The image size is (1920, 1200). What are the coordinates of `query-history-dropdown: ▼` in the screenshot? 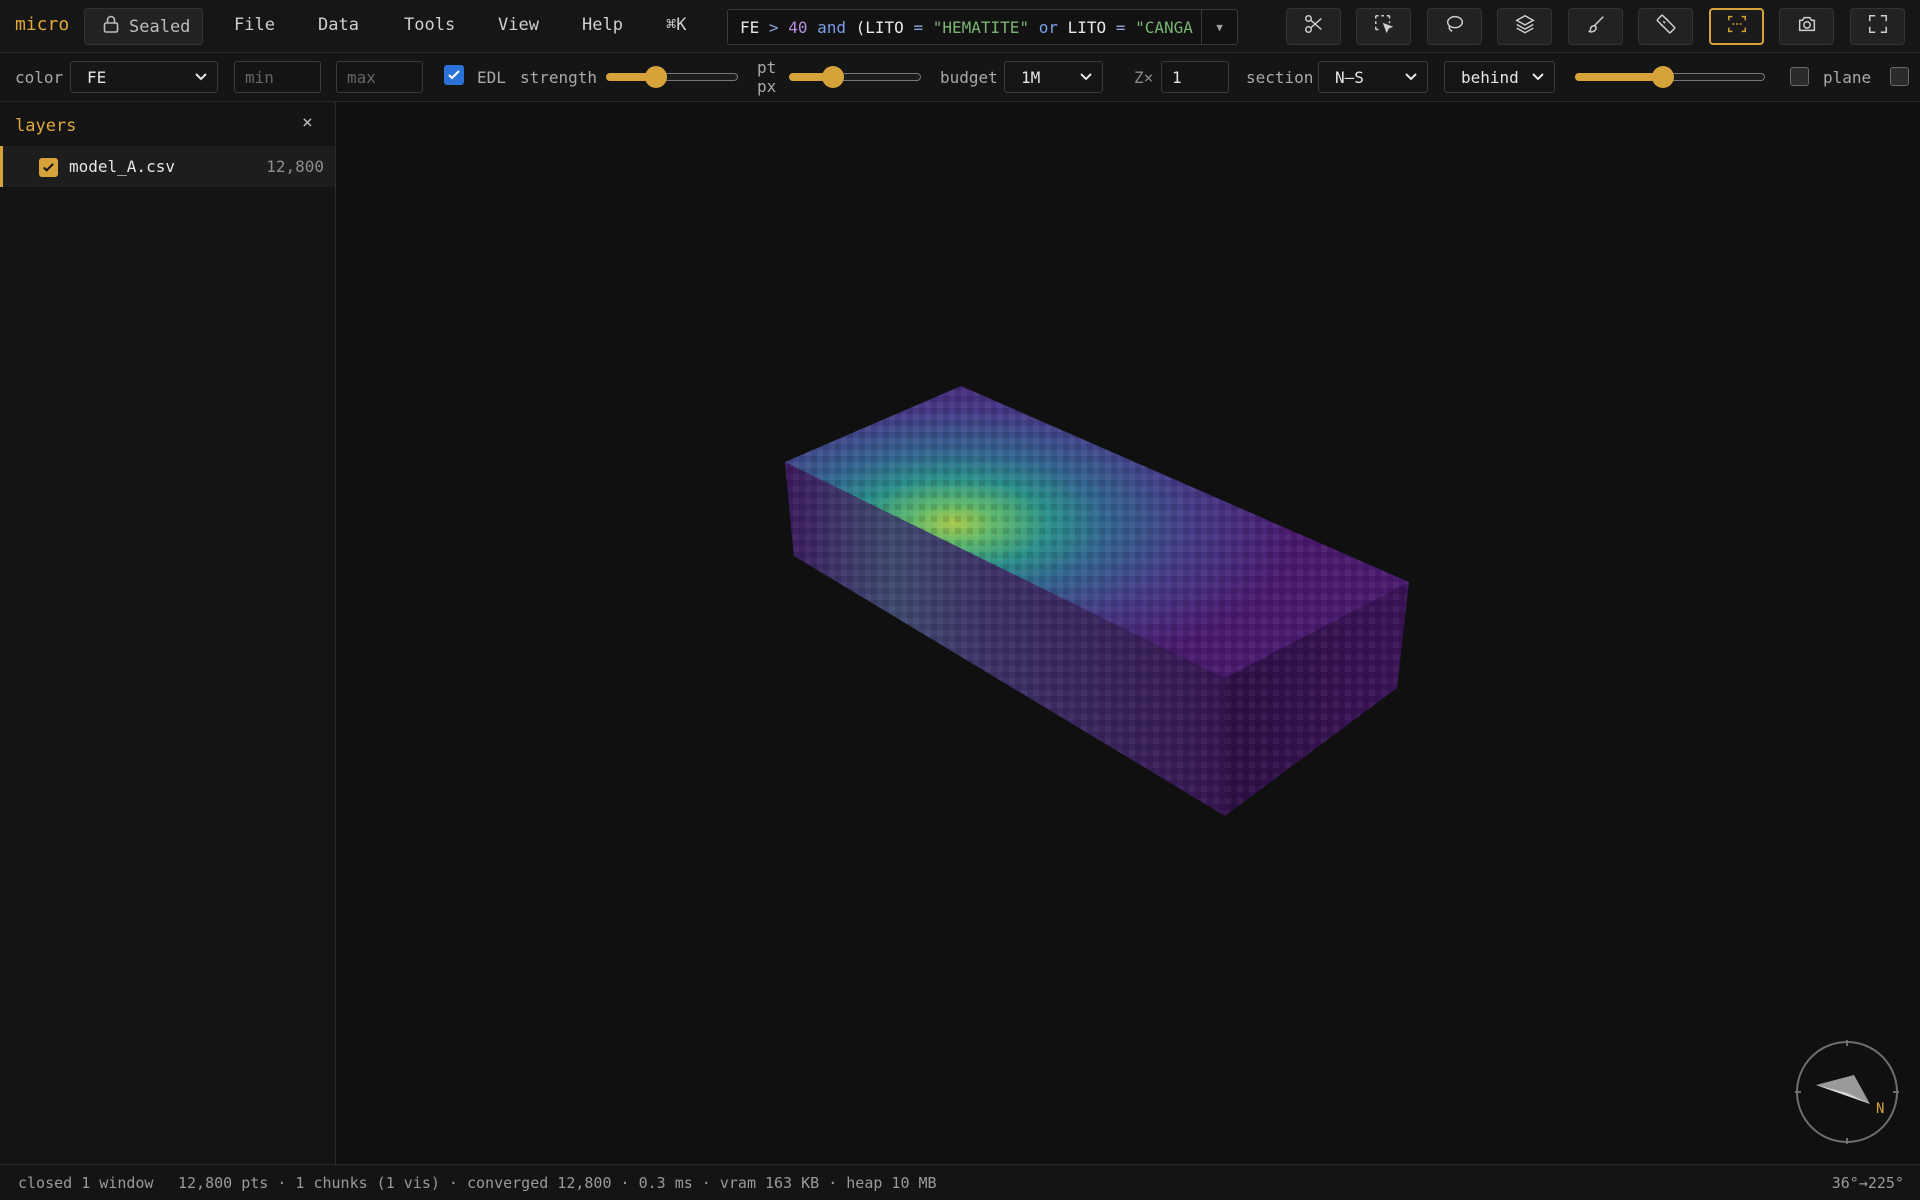 It's located at (1219, 27).